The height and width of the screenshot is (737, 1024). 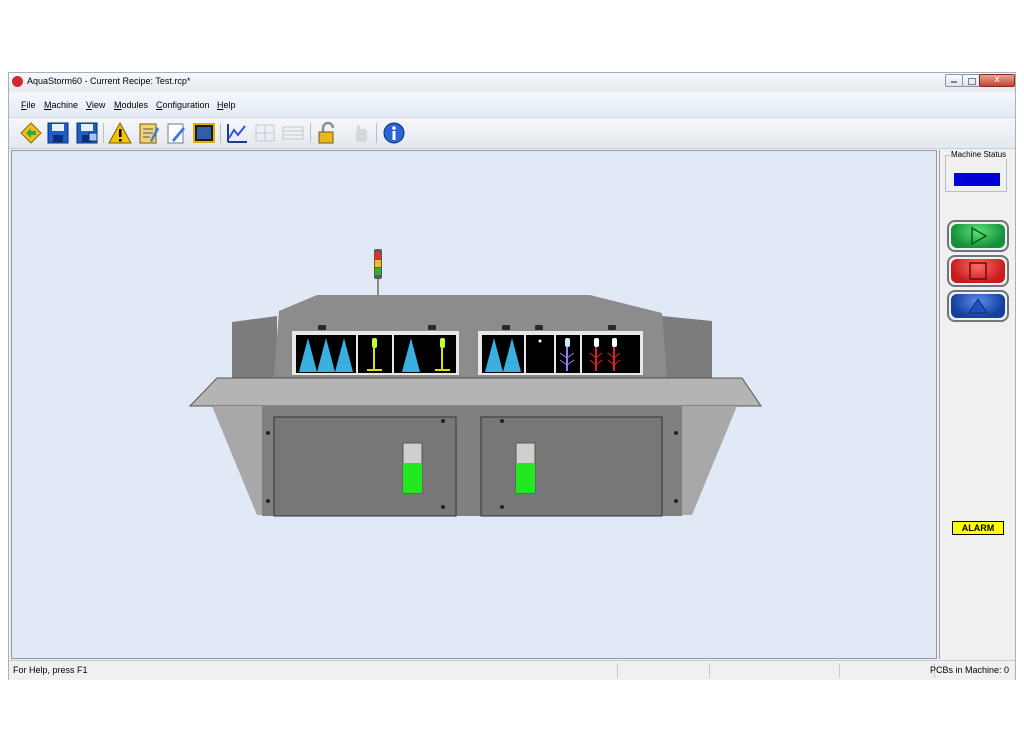 I want to click on save-as-button, so click(x=87, y=133).